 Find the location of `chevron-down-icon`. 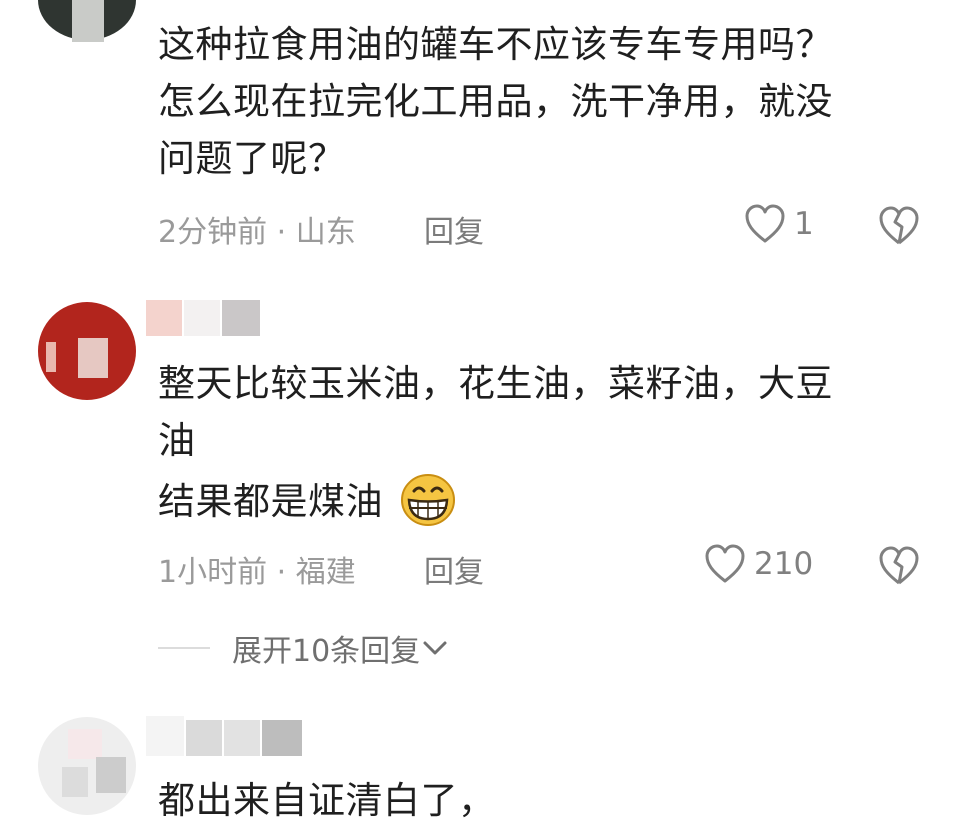

chevron-down-icon is located at coordinates (435, 648).